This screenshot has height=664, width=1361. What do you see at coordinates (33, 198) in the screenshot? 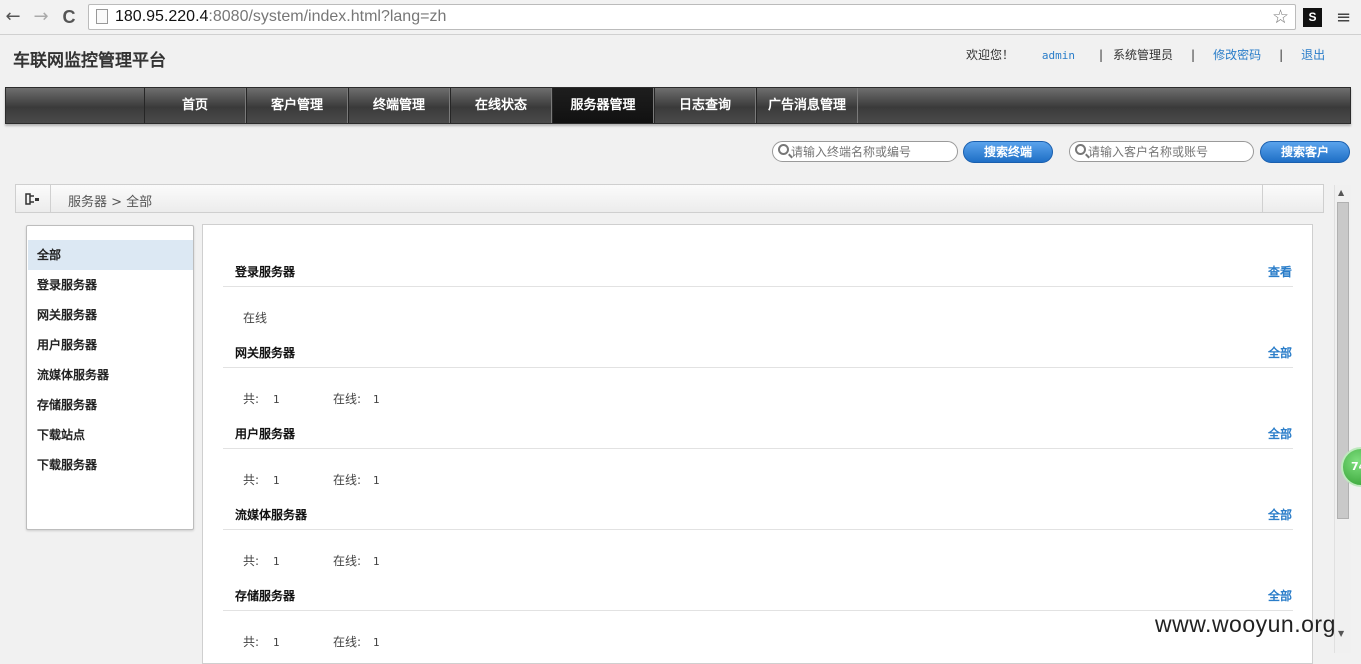
I see `server-tree-icon` at bounding box center [33, 198].